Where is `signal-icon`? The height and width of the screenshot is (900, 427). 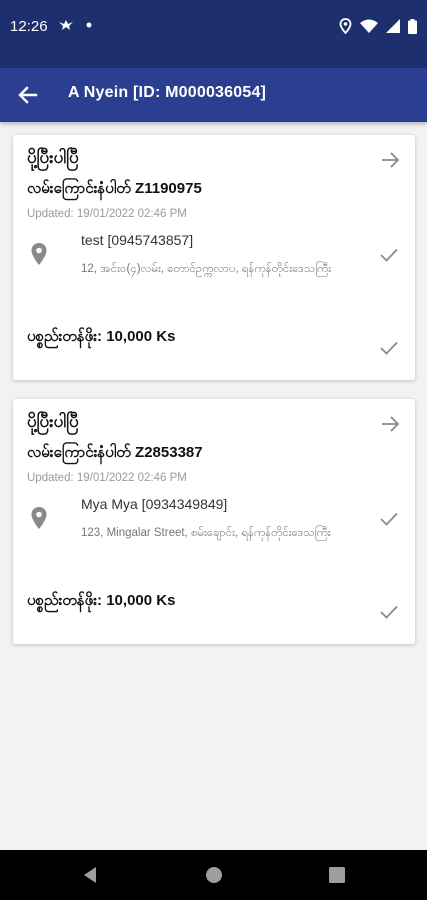 signal-icon is located at coordinates (393, 26).